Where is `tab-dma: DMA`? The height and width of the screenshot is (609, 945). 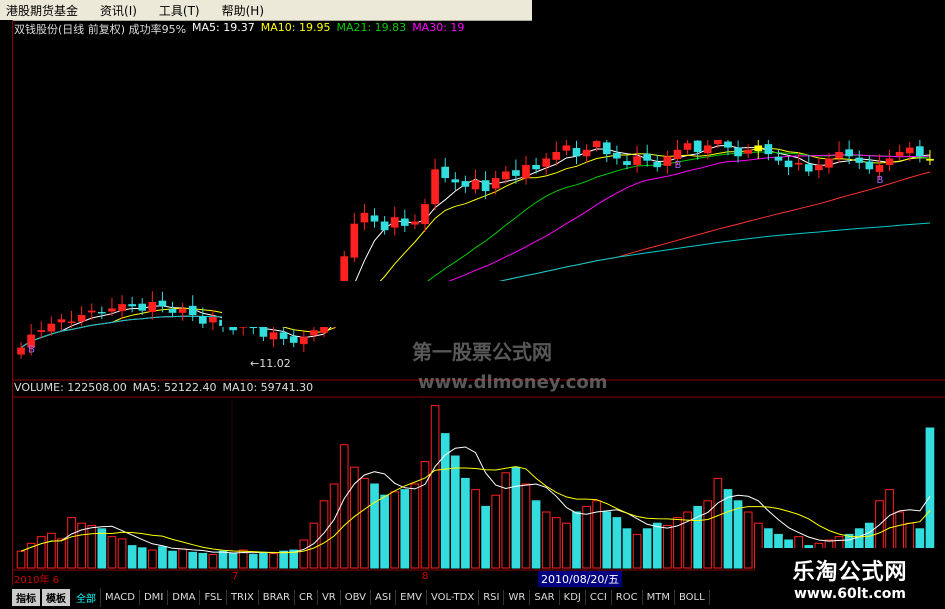
tab-dma: DMA is located at coordinates (184, 597).